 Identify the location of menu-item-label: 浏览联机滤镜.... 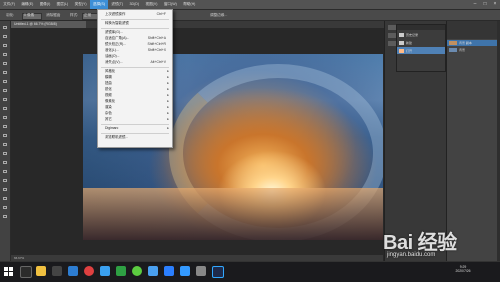
(117, 137).